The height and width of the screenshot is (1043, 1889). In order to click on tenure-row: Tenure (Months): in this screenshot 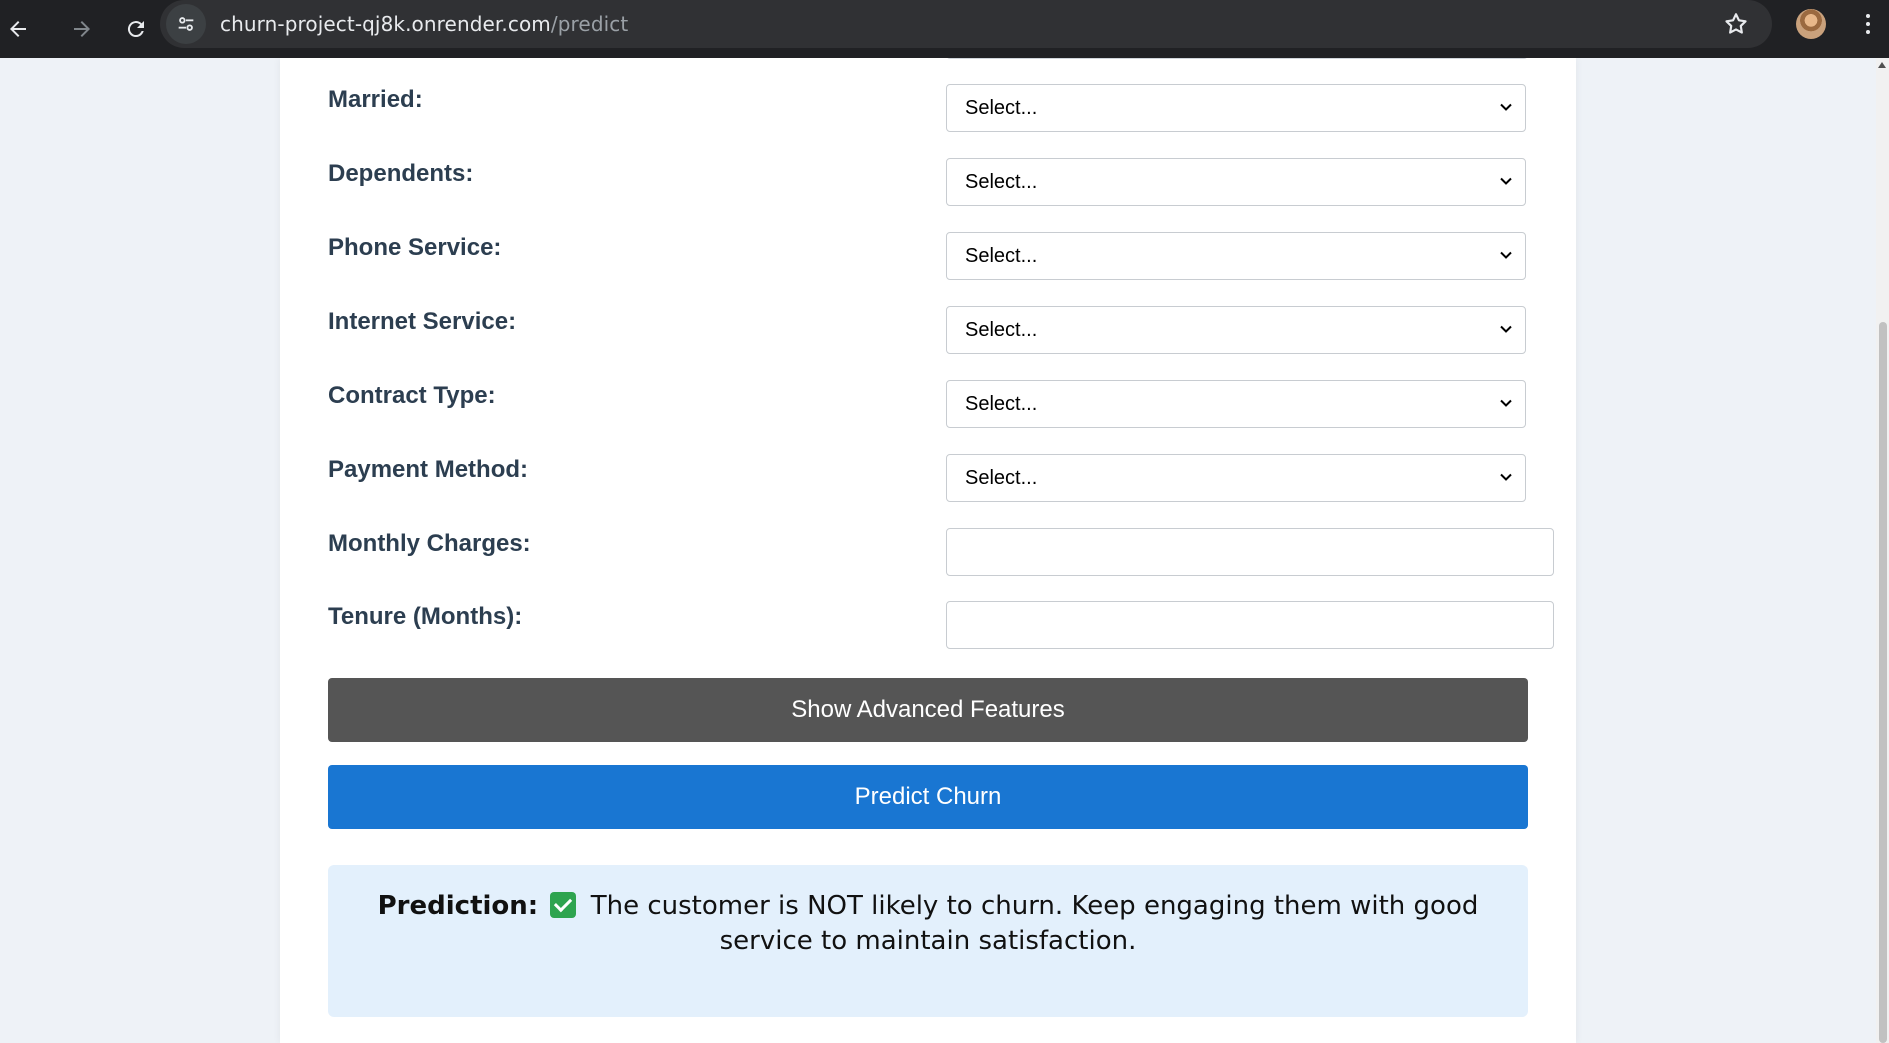, I will do `click(941, 627)`.